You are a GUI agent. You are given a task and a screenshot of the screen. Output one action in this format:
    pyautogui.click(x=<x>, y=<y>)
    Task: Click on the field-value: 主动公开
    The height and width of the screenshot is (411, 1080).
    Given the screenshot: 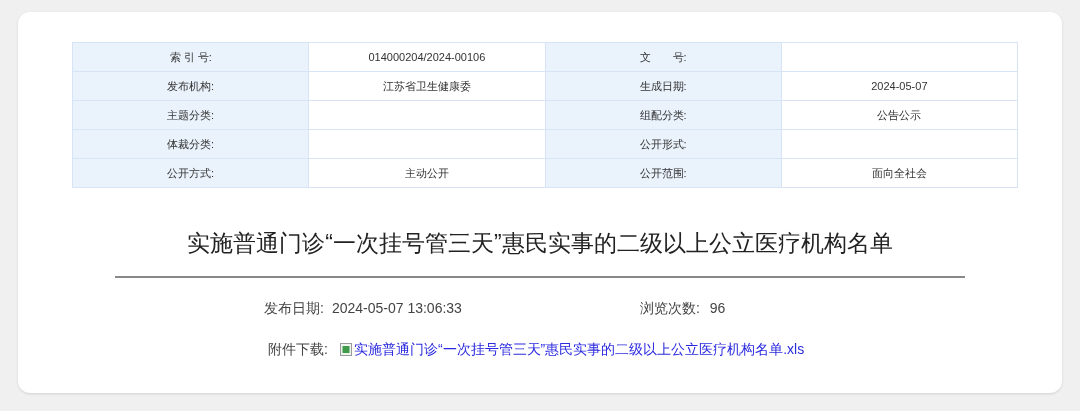 What is the action you would take?
    pyautogui.click(x=426, y=173)
    